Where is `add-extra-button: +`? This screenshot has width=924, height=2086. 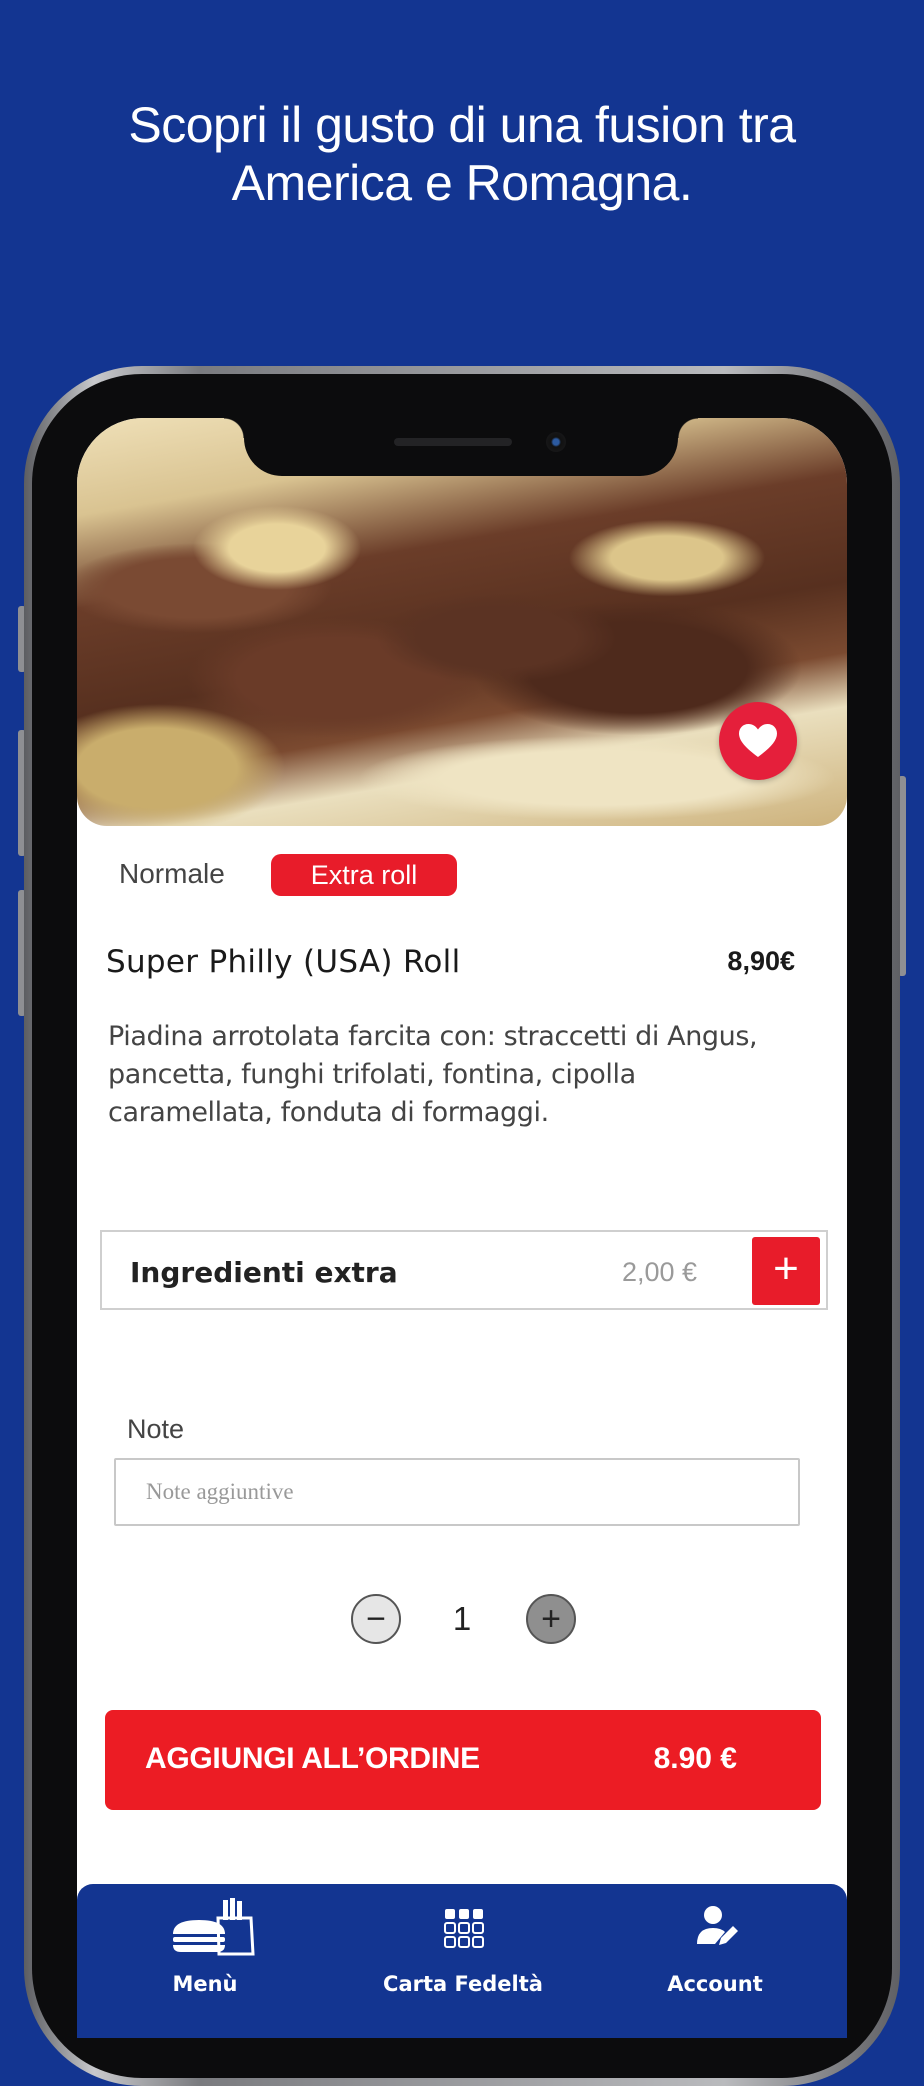 add-extra-button: + is located at coordinates (786, 1271).